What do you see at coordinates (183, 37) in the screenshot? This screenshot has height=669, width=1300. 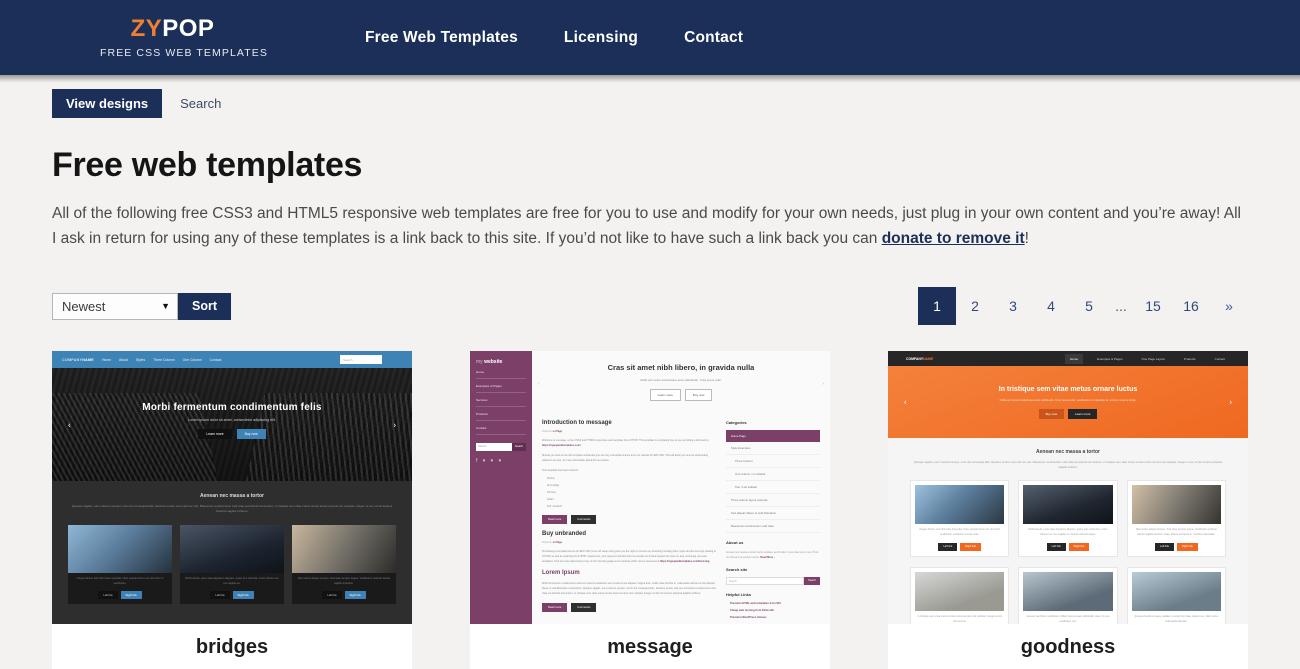 I see `site-logo: ZYPOP FREE CSS WEB TEMPLATES` at bounding box center [183, 37].